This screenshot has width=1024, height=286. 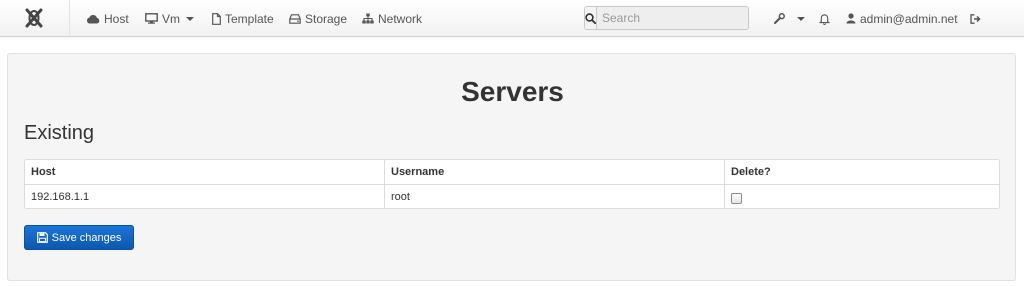 I want to click on search-button, so click(x=591, y=18).